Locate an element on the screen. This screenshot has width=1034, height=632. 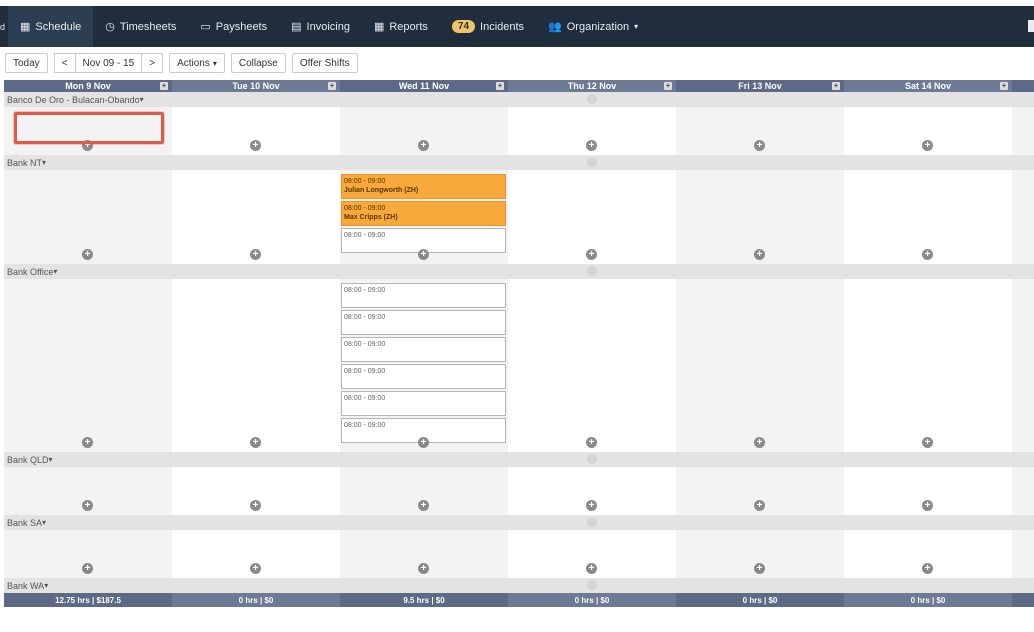
collapse-button: Collapse is located at coordinates (258, 63).